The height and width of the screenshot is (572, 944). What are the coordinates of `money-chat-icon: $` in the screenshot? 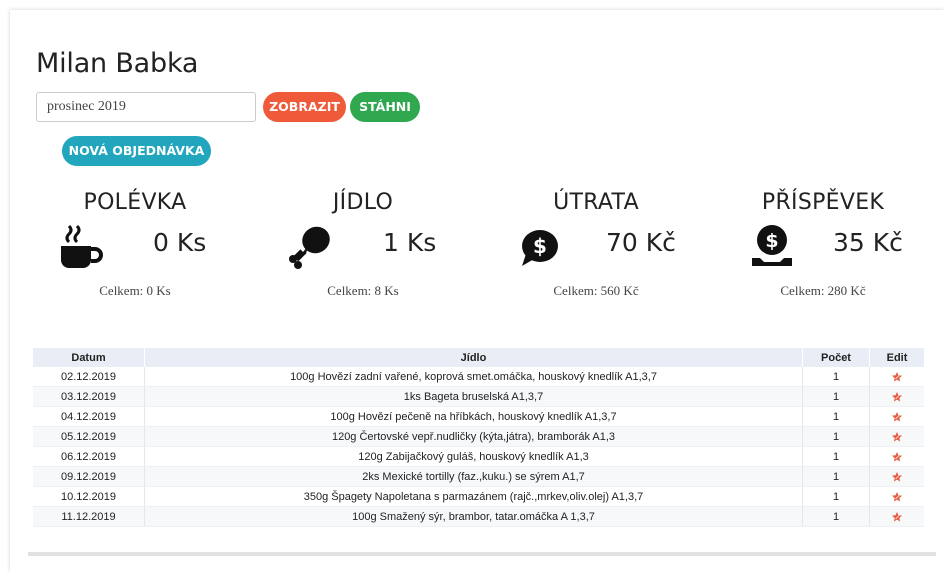 It's located at (540, 248).